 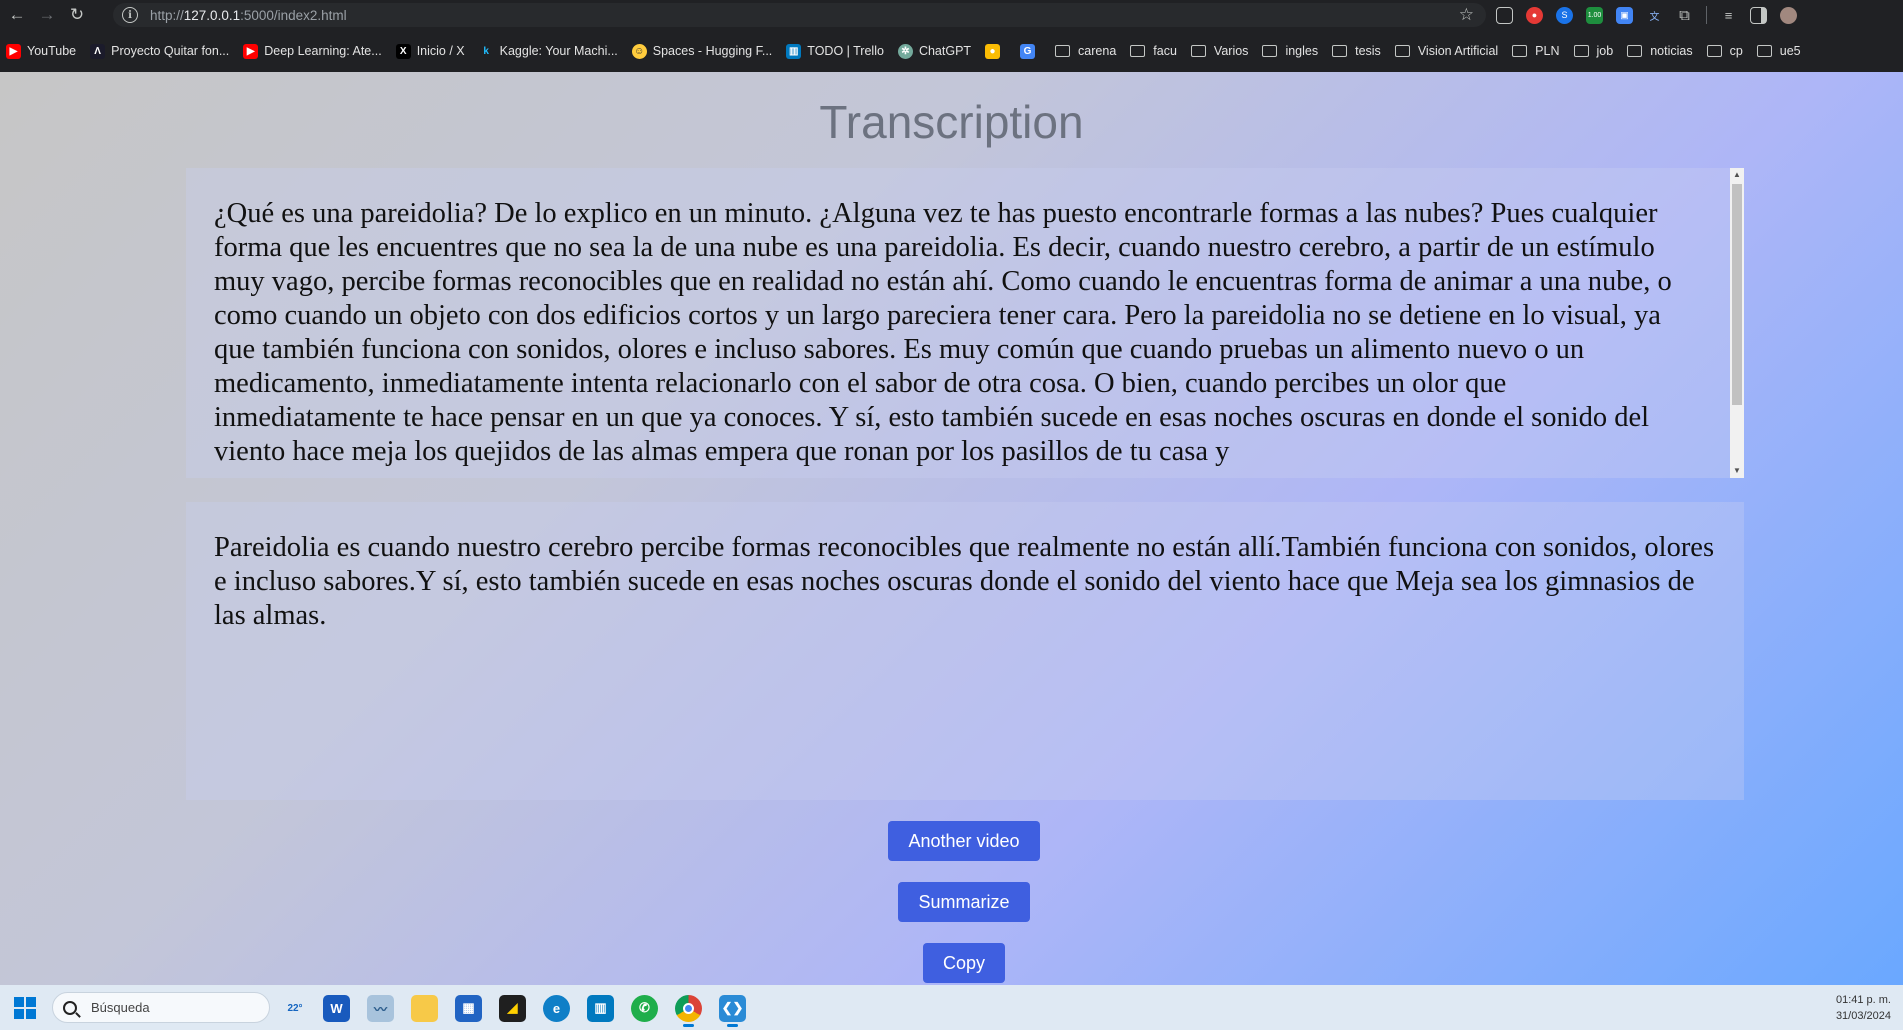 I want to click on site-info-icon: i, so click(x=130, y=15).